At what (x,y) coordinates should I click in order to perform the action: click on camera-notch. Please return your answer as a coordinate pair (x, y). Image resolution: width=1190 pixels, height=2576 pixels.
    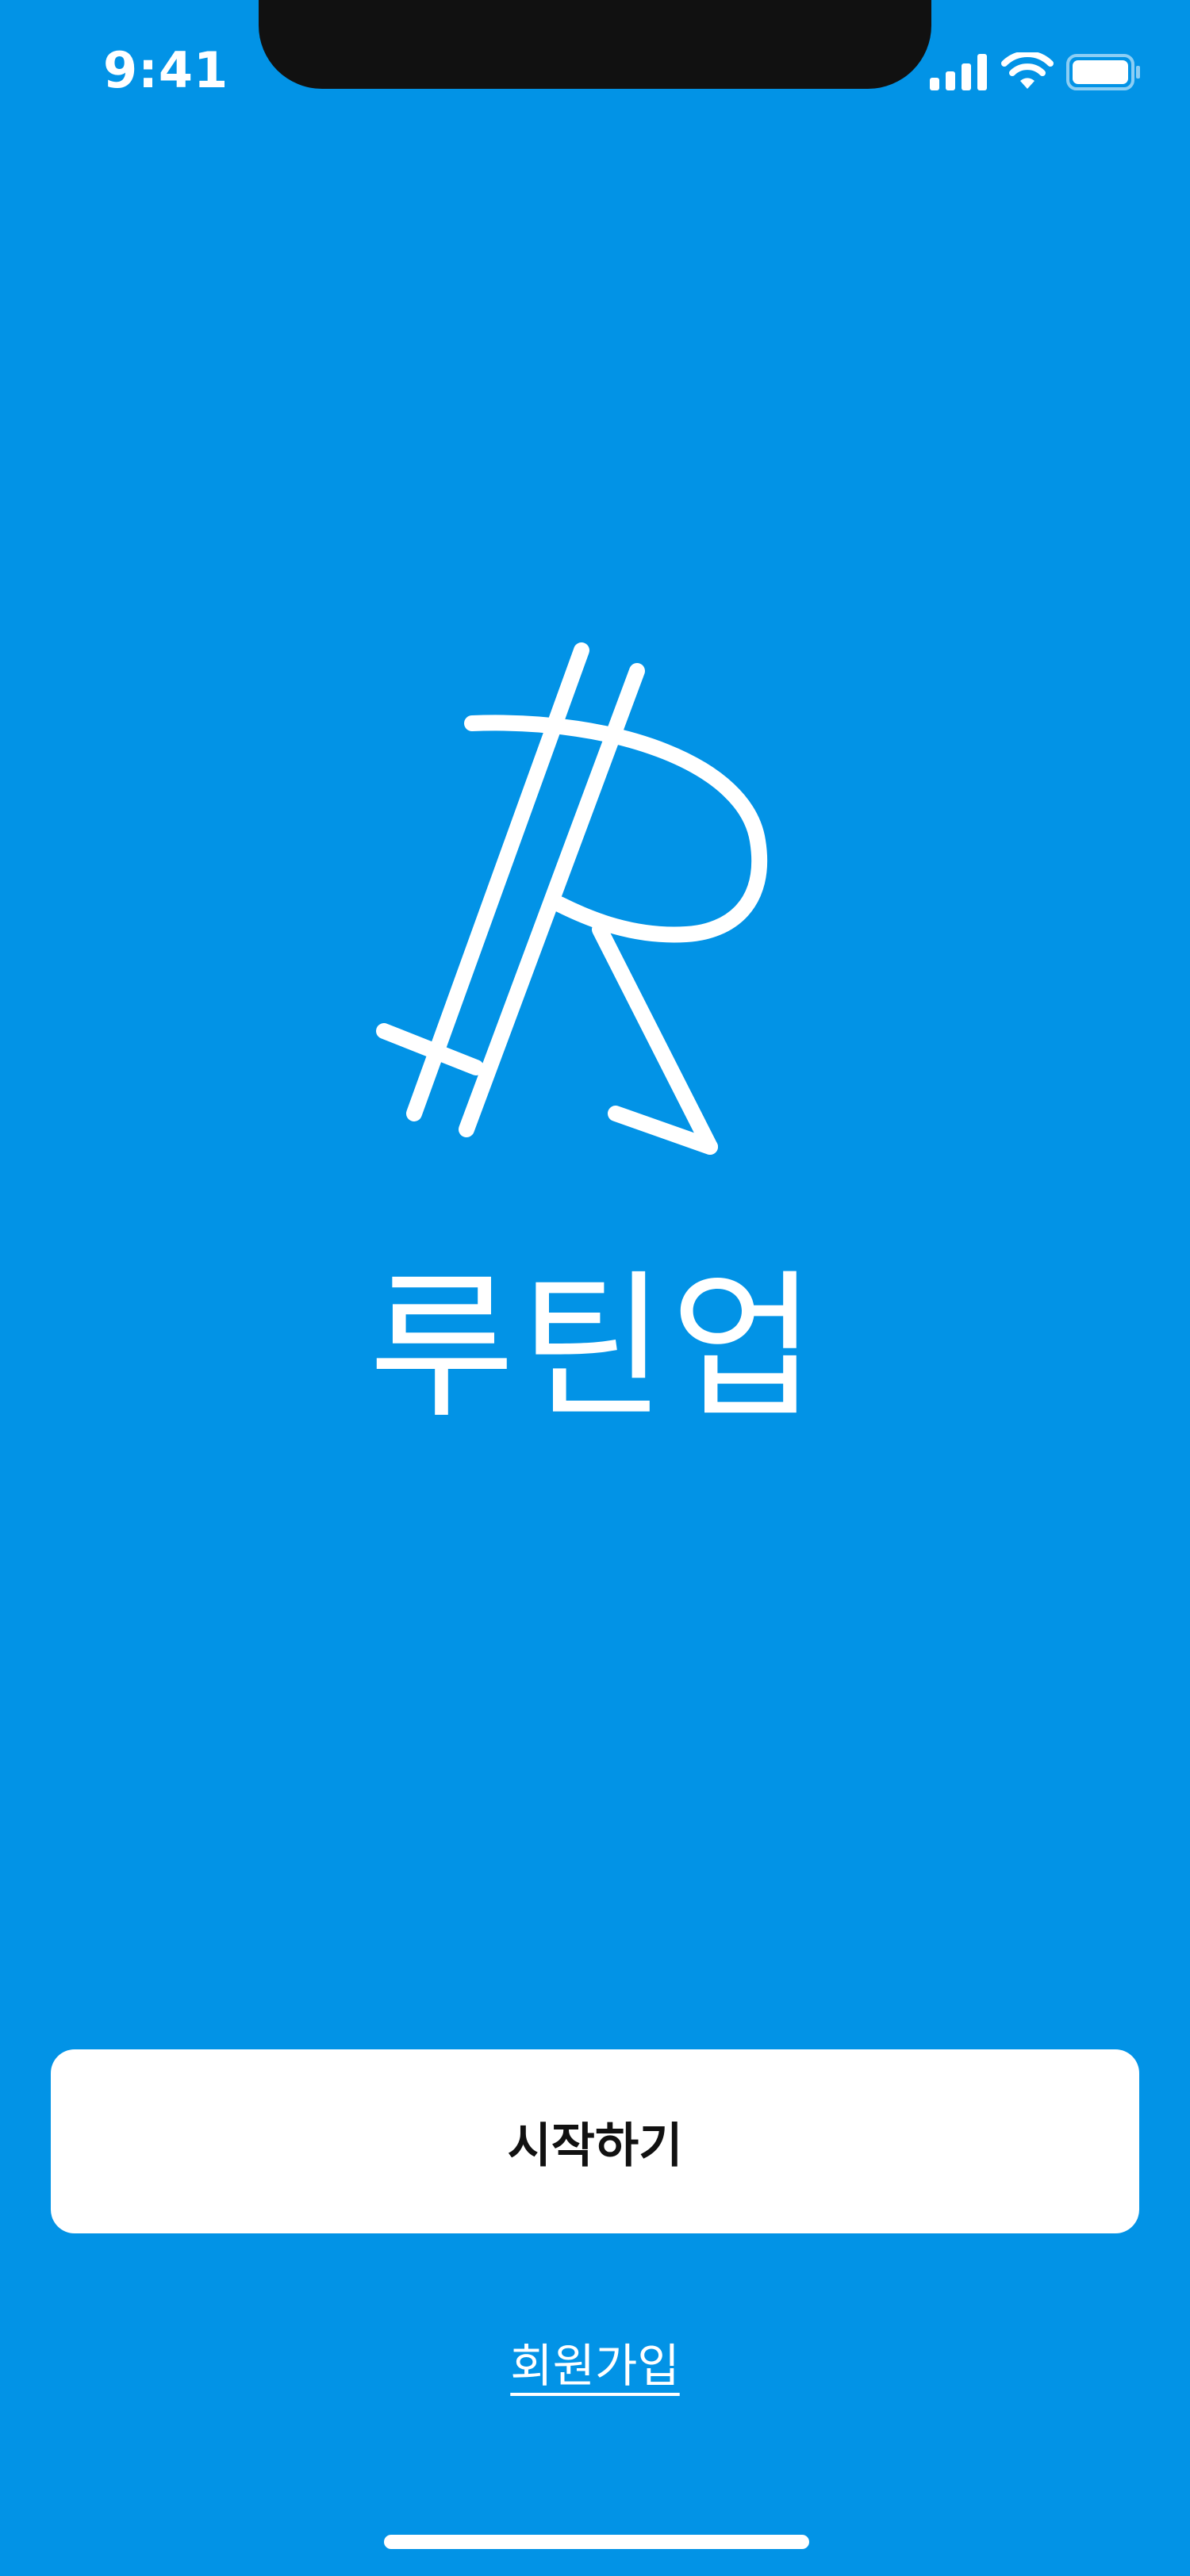
    Looking at the image, I should click on (595, 44).